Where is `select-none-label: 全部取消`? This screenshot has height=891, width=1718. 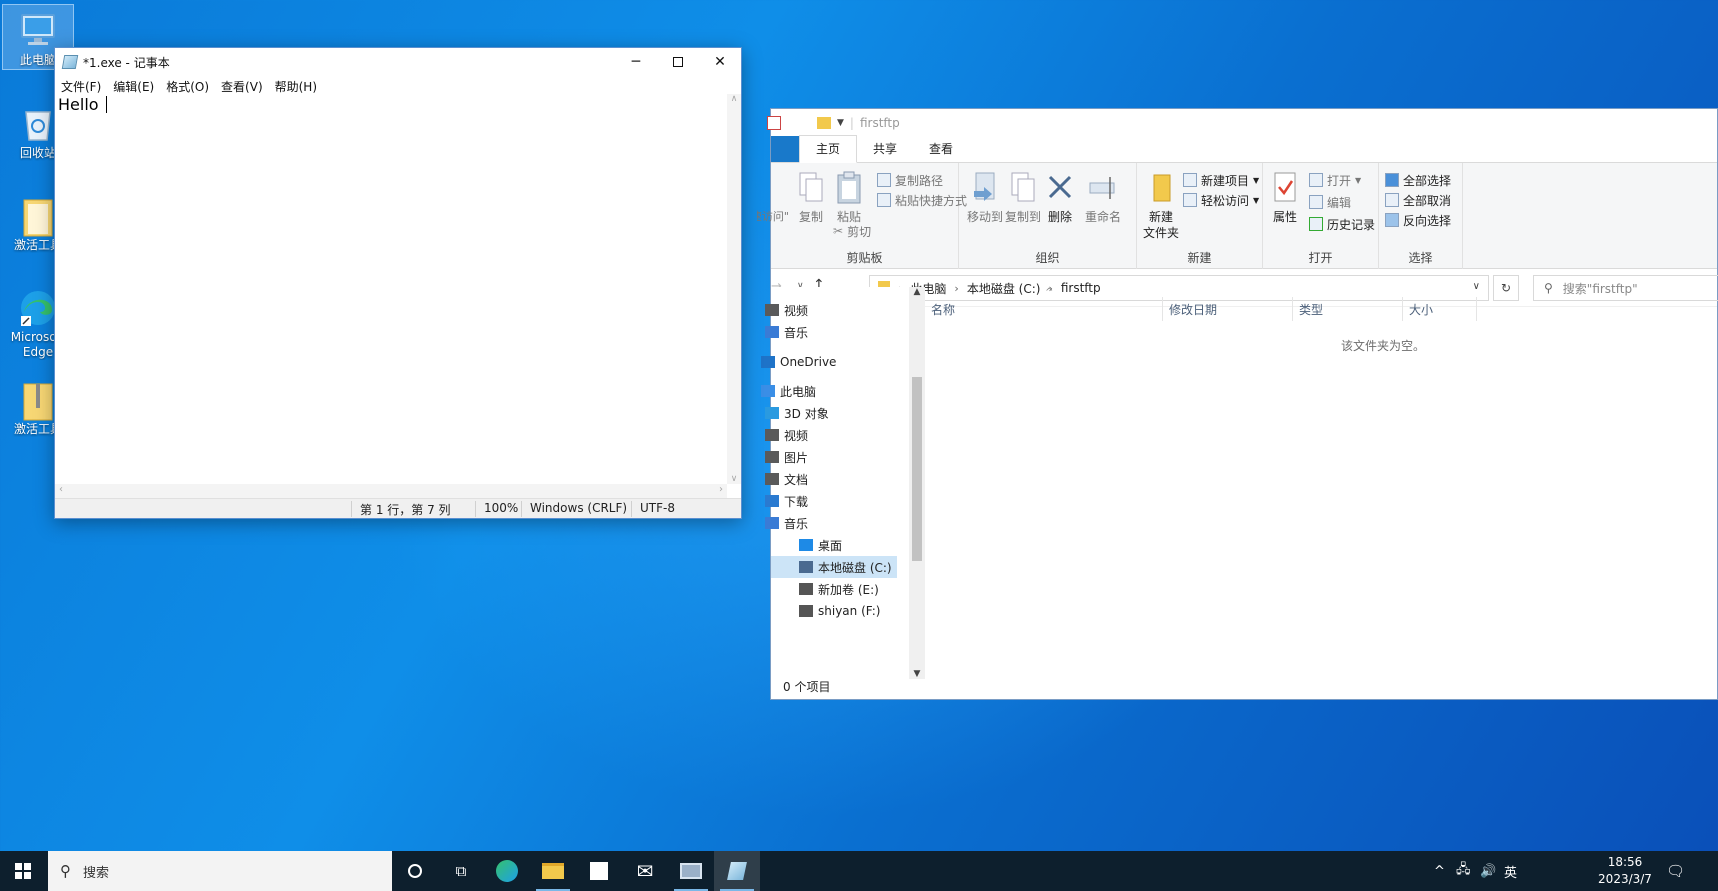 select-none-label: 全部取消 is located at coordinates (1427, 200).